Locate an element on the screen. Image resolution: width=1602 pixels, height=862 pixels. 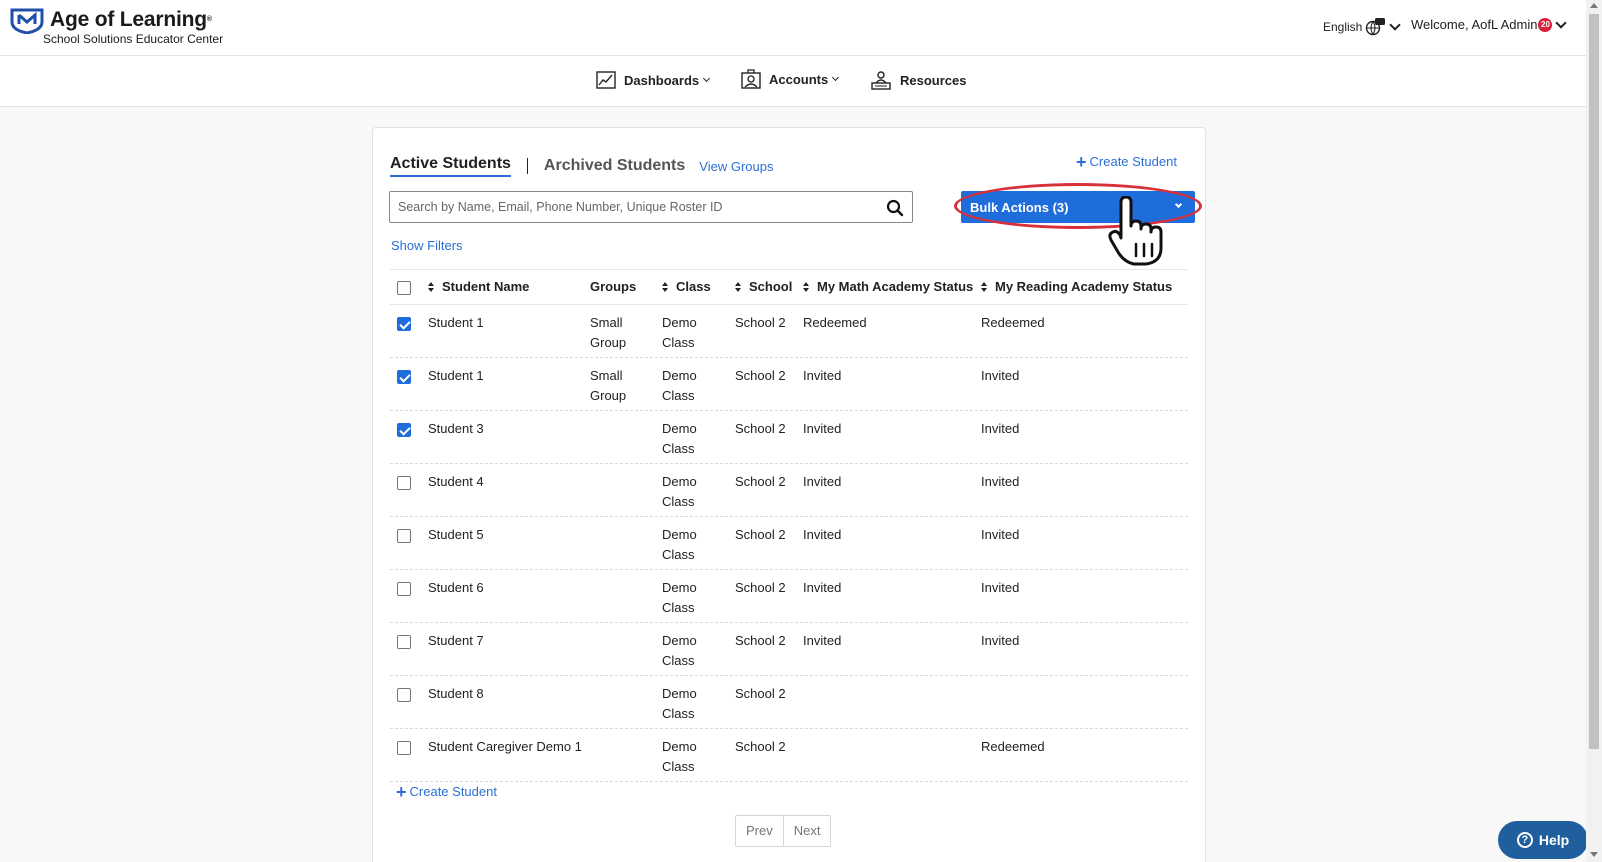
scroll-up-arrow-icon is located at coordinates (1594, 5).